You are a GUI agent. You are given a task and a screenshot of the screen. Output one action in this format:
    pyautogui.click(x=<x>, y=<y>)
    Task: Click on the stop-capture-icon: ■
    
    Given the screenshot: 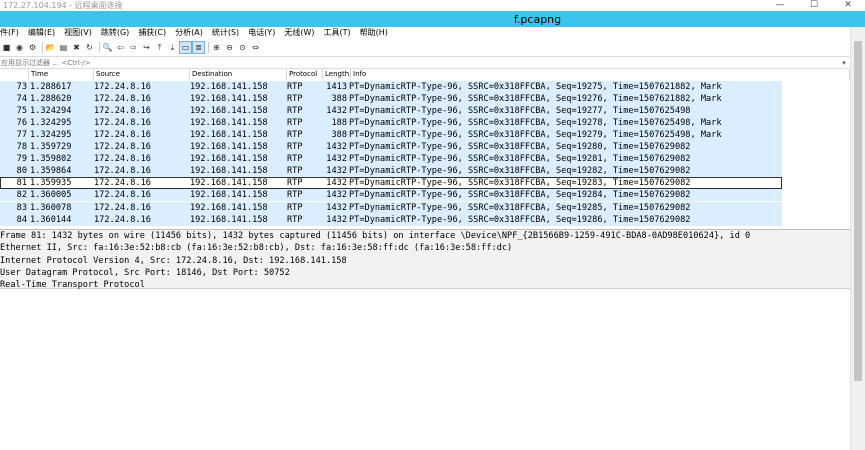 What is the action you would take?
    pyautogui.click(x=6, y=47)
    